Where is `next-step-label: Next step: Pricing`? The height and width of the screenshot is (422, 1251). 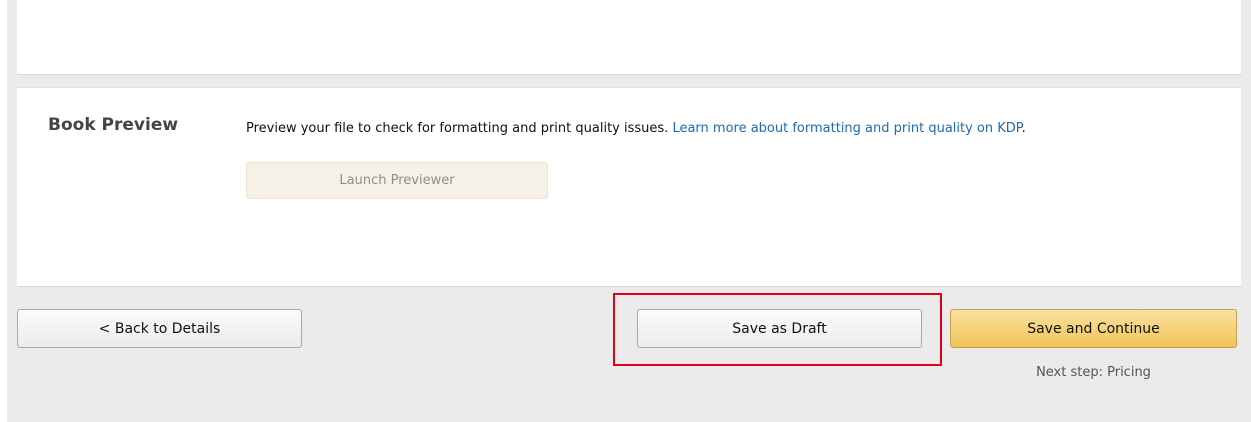
next-step-label: Next step: Pricing is located at coordinates (1093, 372).